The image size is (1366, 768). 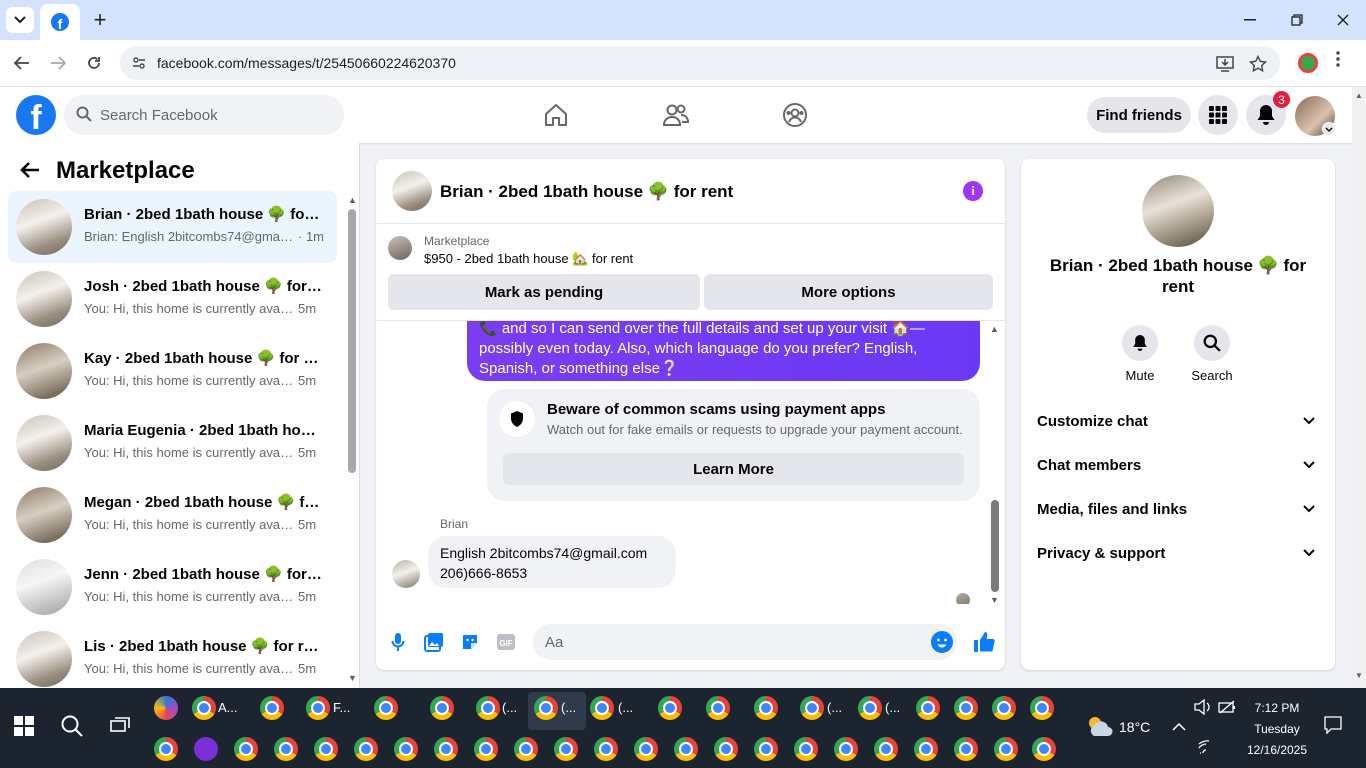 I want to click on emoji-icon, so click(x=942, y=642).